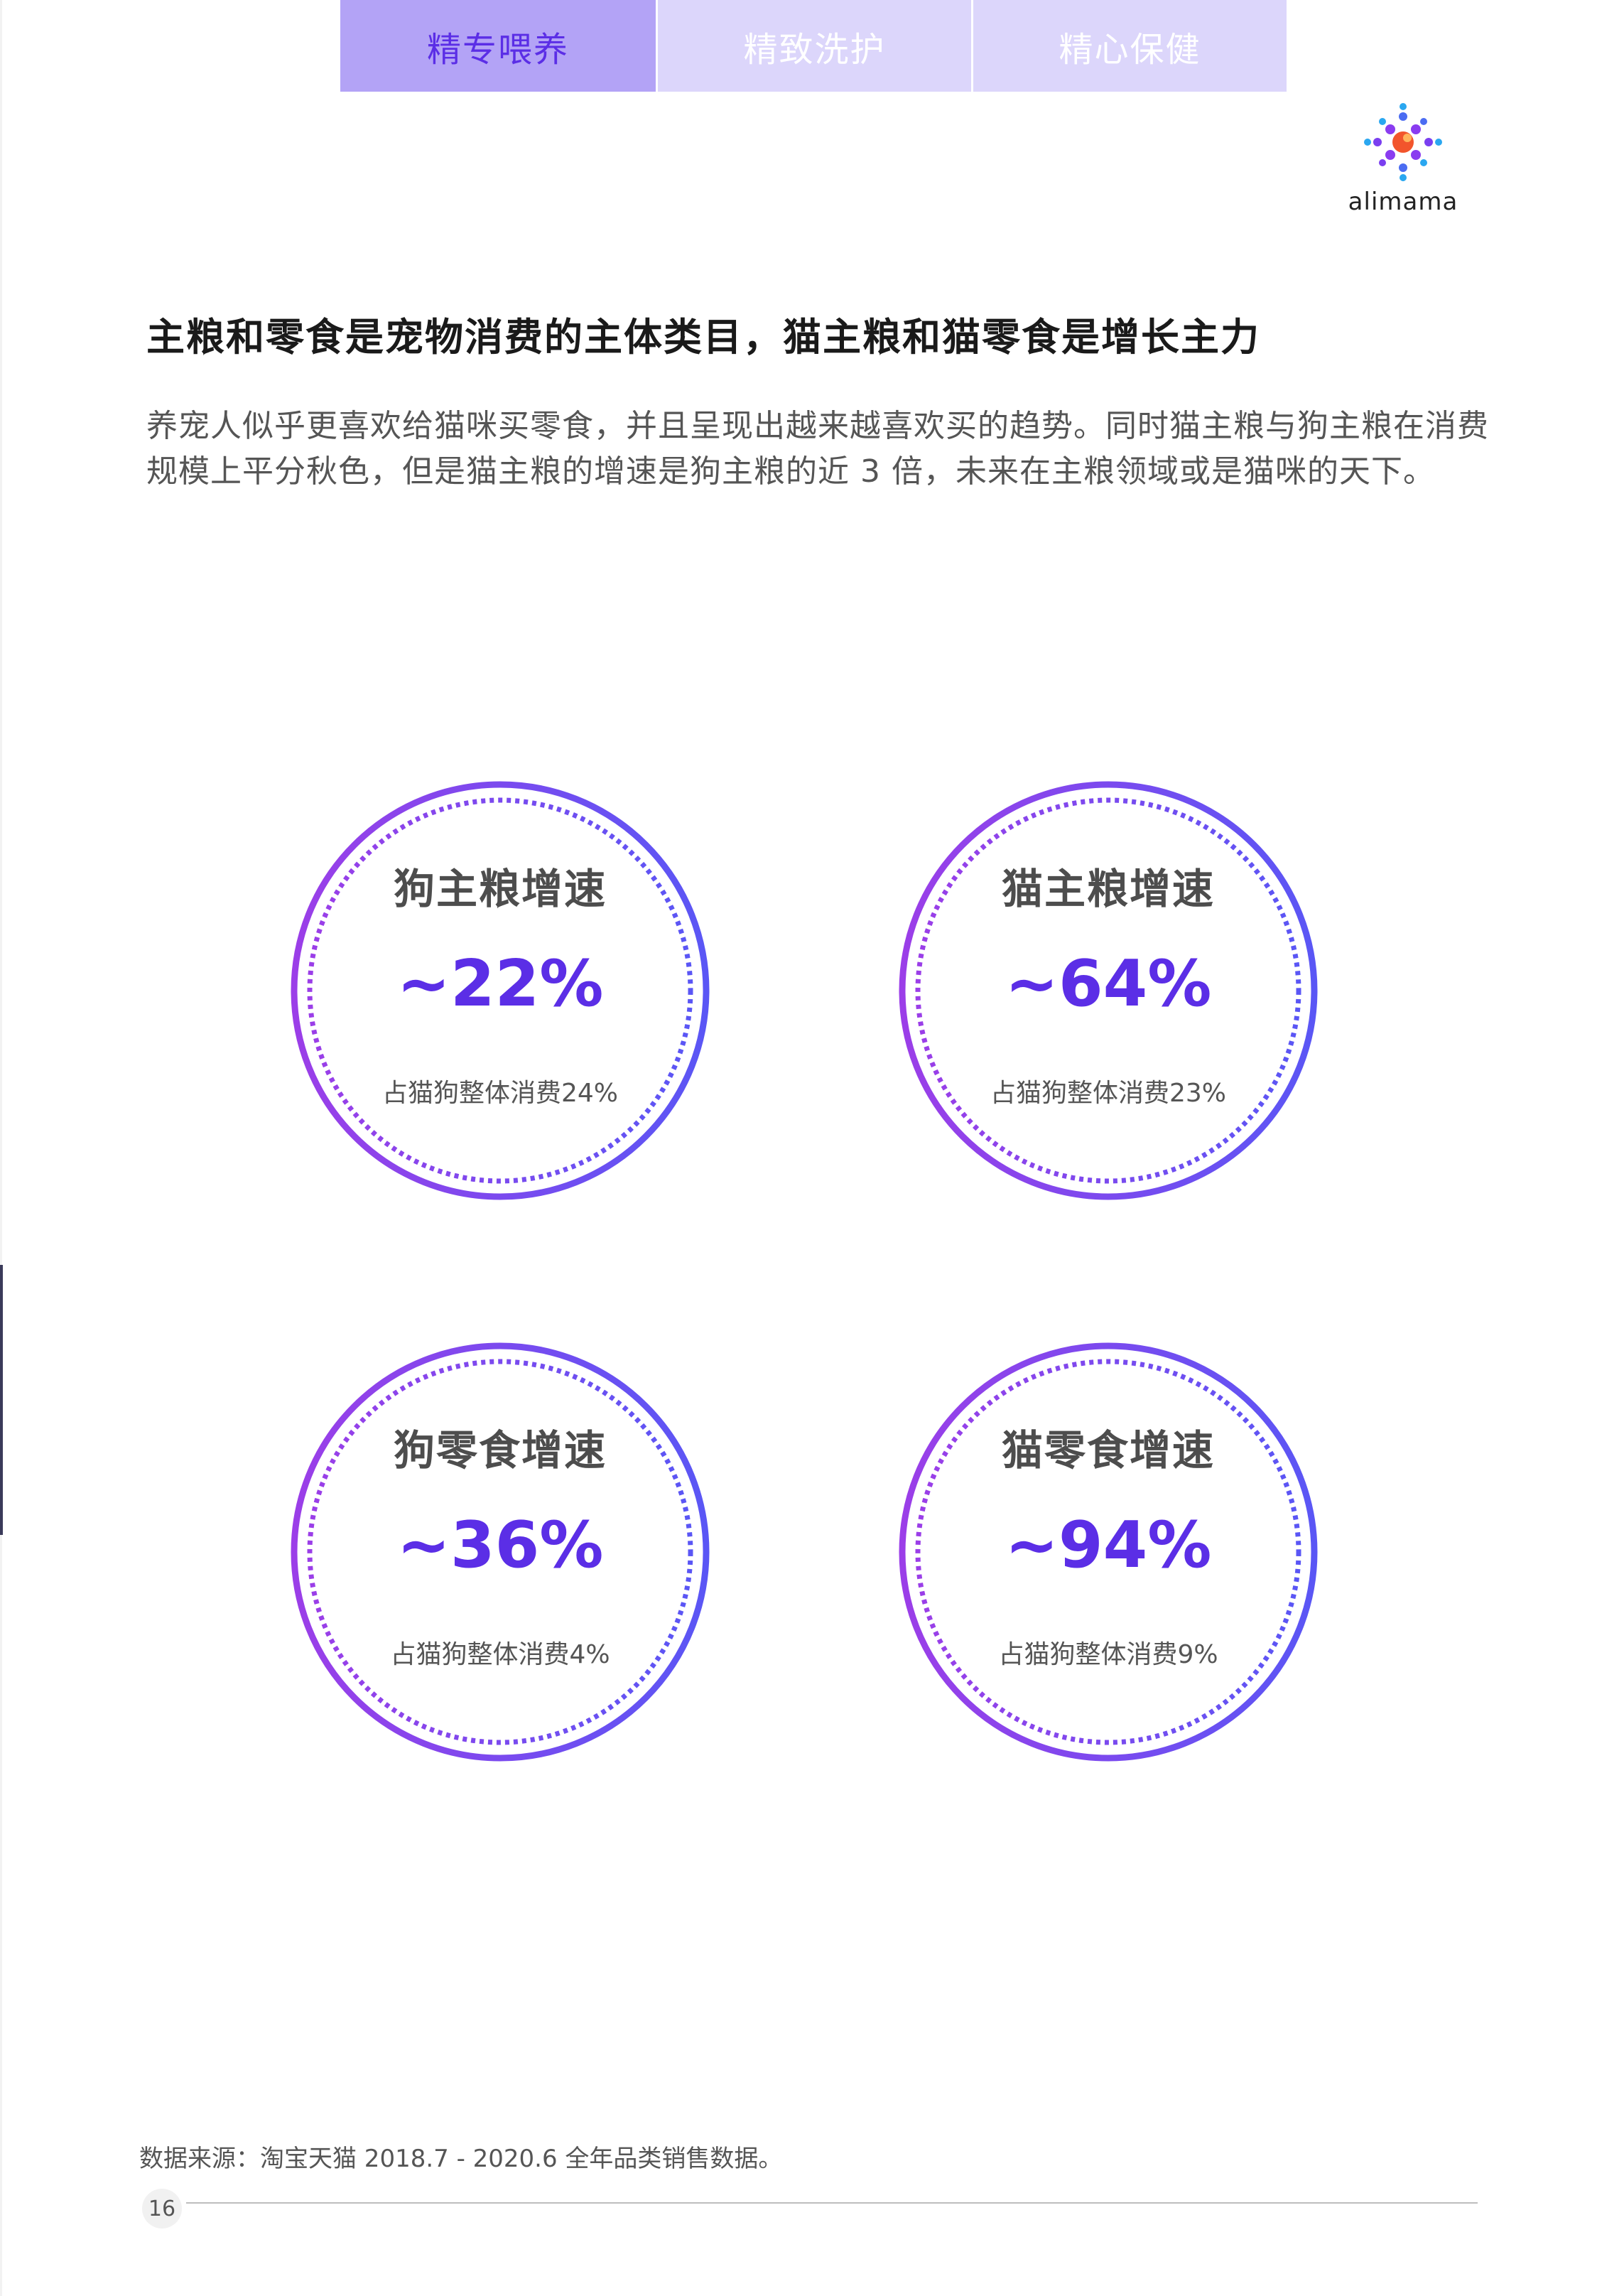 The width and height of the screenshot is (1624, 2296). What do you see at coordinates (1403, 142) in the screenshot?
I see `alimama-logo-icon` at bounding box center [1403, 142].